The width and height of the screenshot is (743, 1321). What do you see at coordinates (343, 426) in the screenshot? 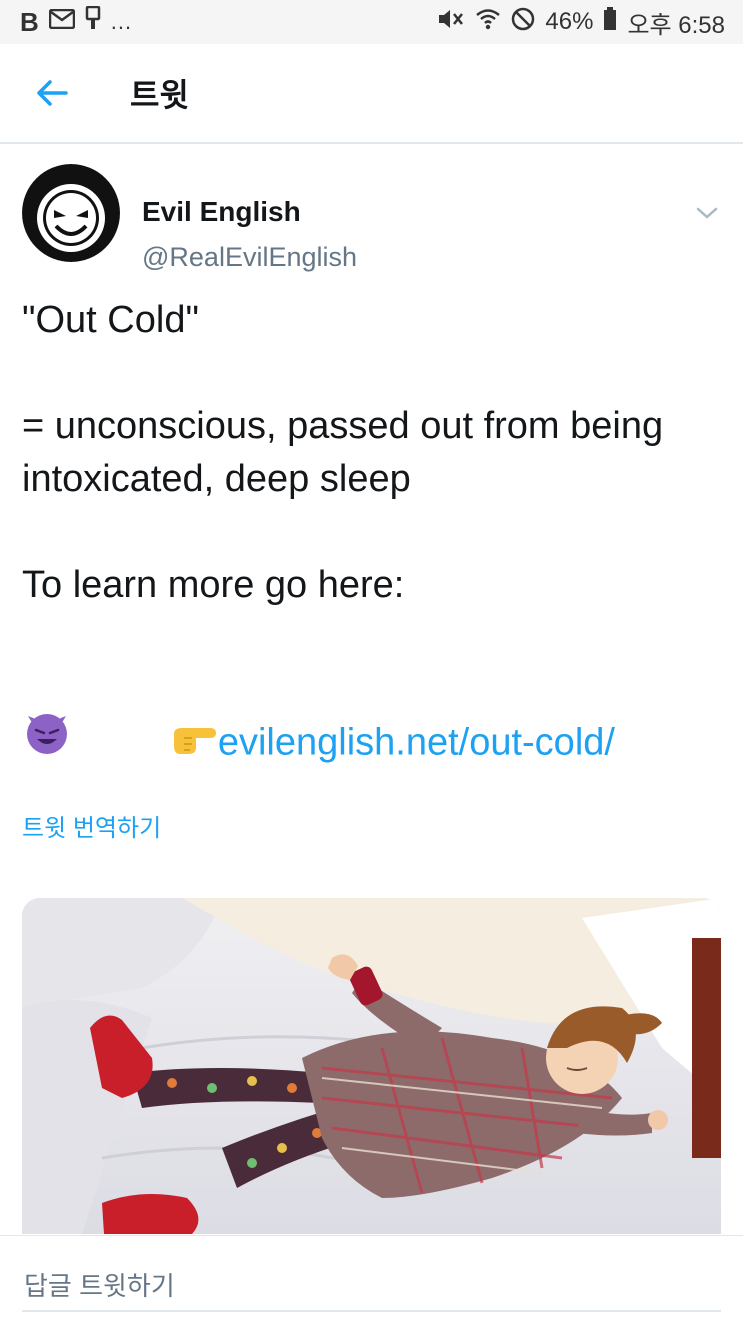
I see `tweet-text-line: = unconscious, passed out from being` at bounding box center [343, 426].